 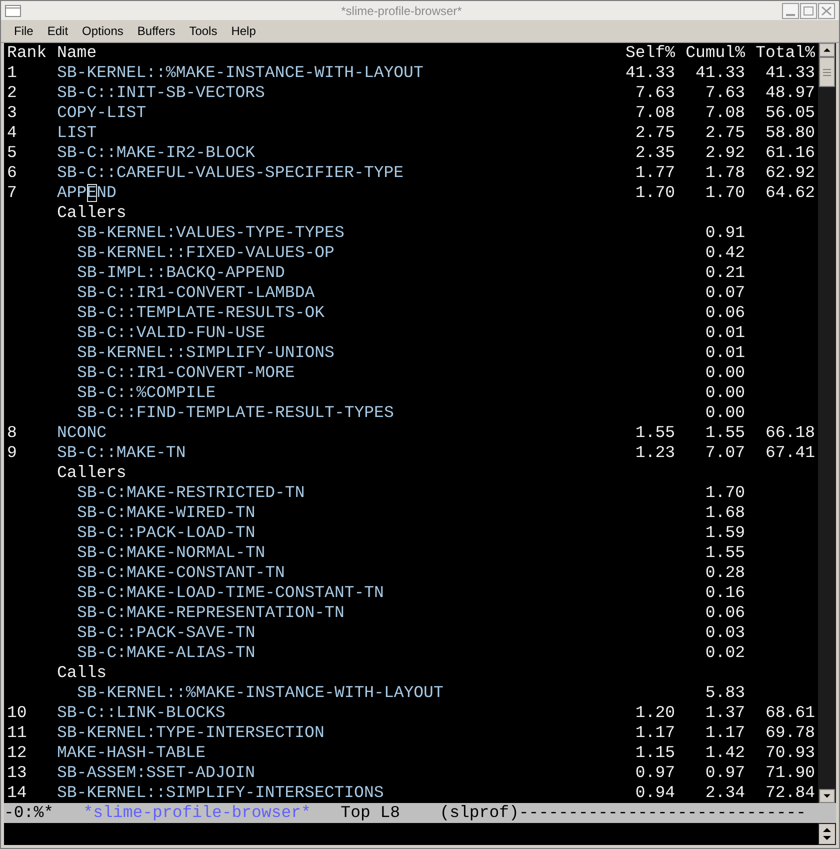 I want to click on cumul-percent: 1.17, so click(x=725, y=733).